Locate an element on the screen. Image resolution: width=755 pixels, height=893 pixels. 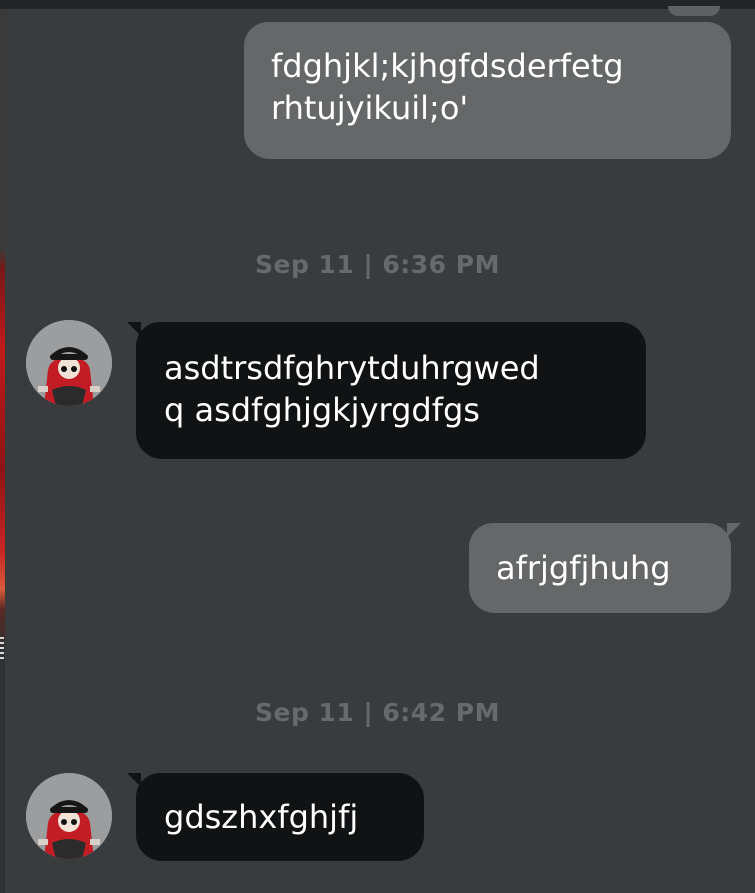
outgoing-message-bubble: afrjgfjhuhg is located at coordinates (600, 568).